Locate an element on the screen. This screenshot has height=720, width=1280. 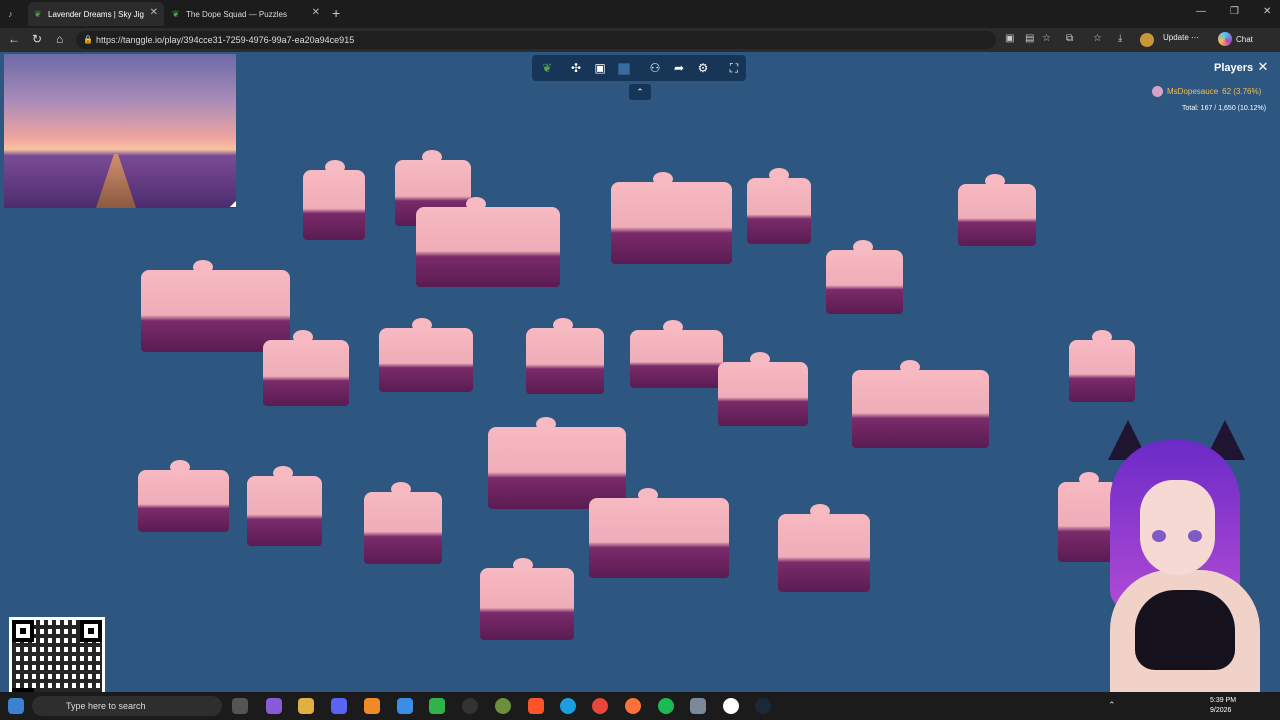
minimize-button: — is located at coordinates (1201, 11).